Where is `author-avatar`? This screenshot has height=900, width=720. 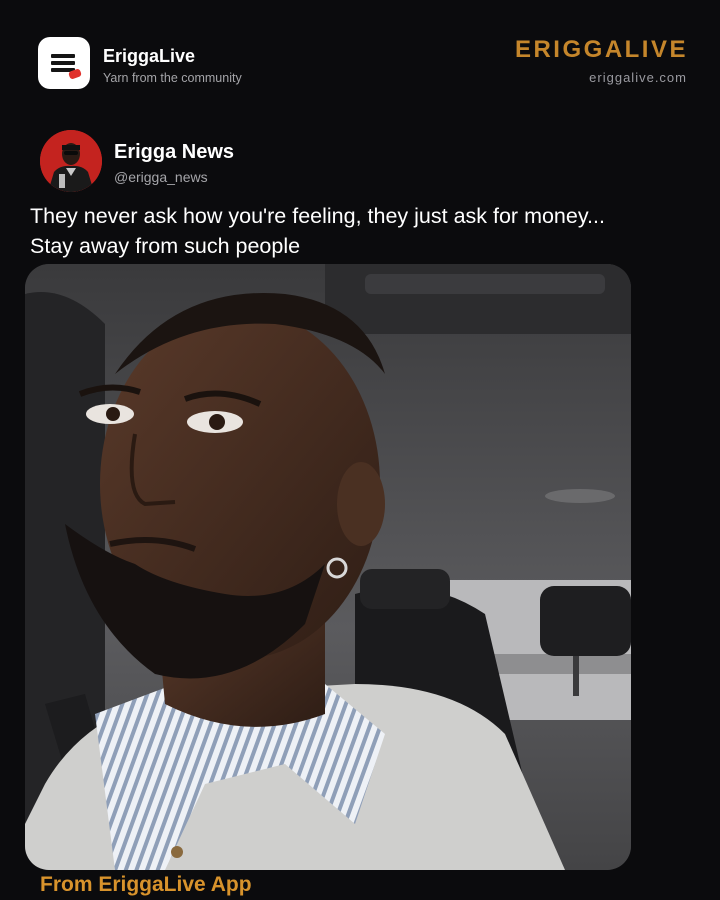
author-avatar is located at coordinates (71, 161).